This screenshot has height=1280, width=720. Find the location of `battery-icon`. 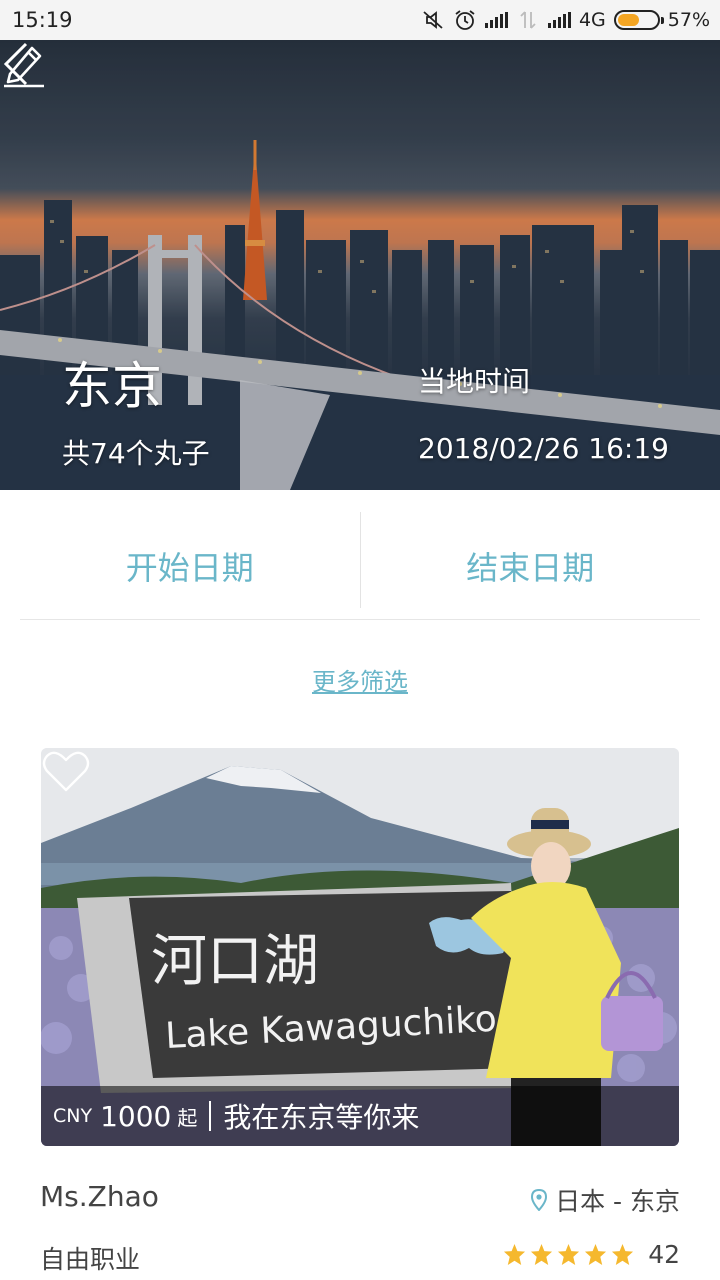

battery-icon is located at coordinates (638, 20).